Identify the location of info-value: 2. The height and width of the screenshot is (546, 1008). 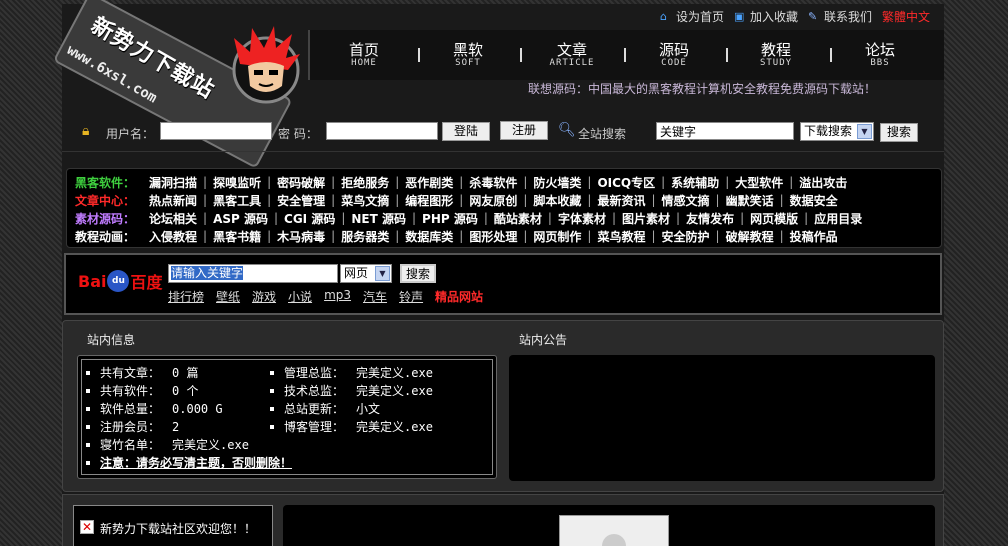
(176, 426).